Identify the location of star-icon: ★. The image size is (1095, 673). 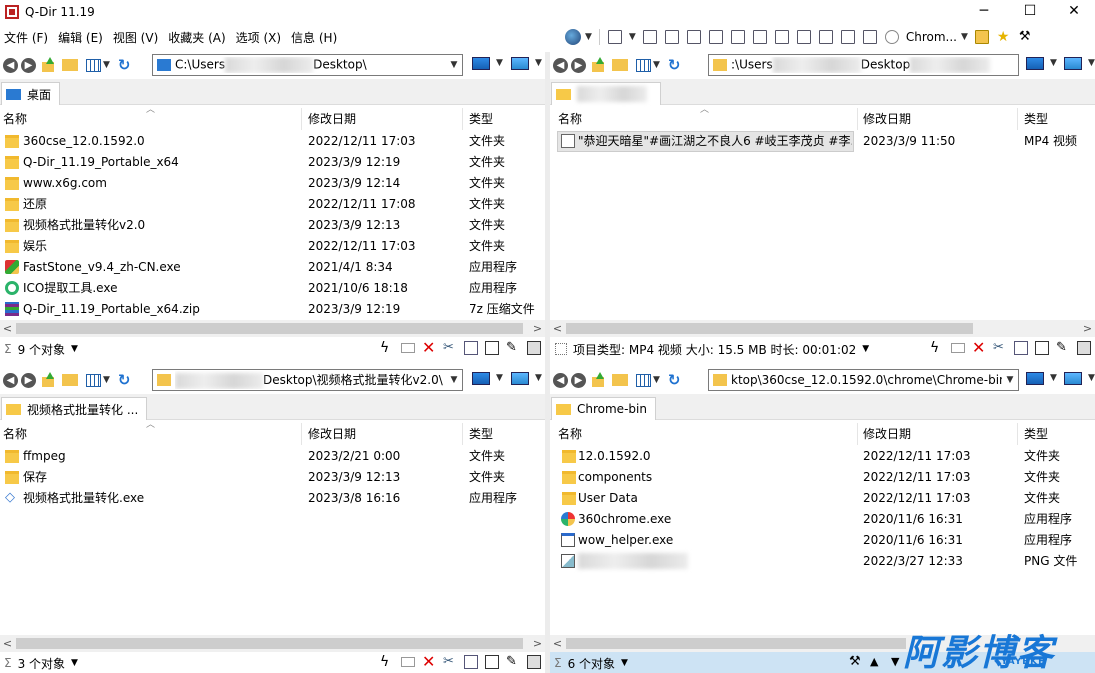
(1003, 37).